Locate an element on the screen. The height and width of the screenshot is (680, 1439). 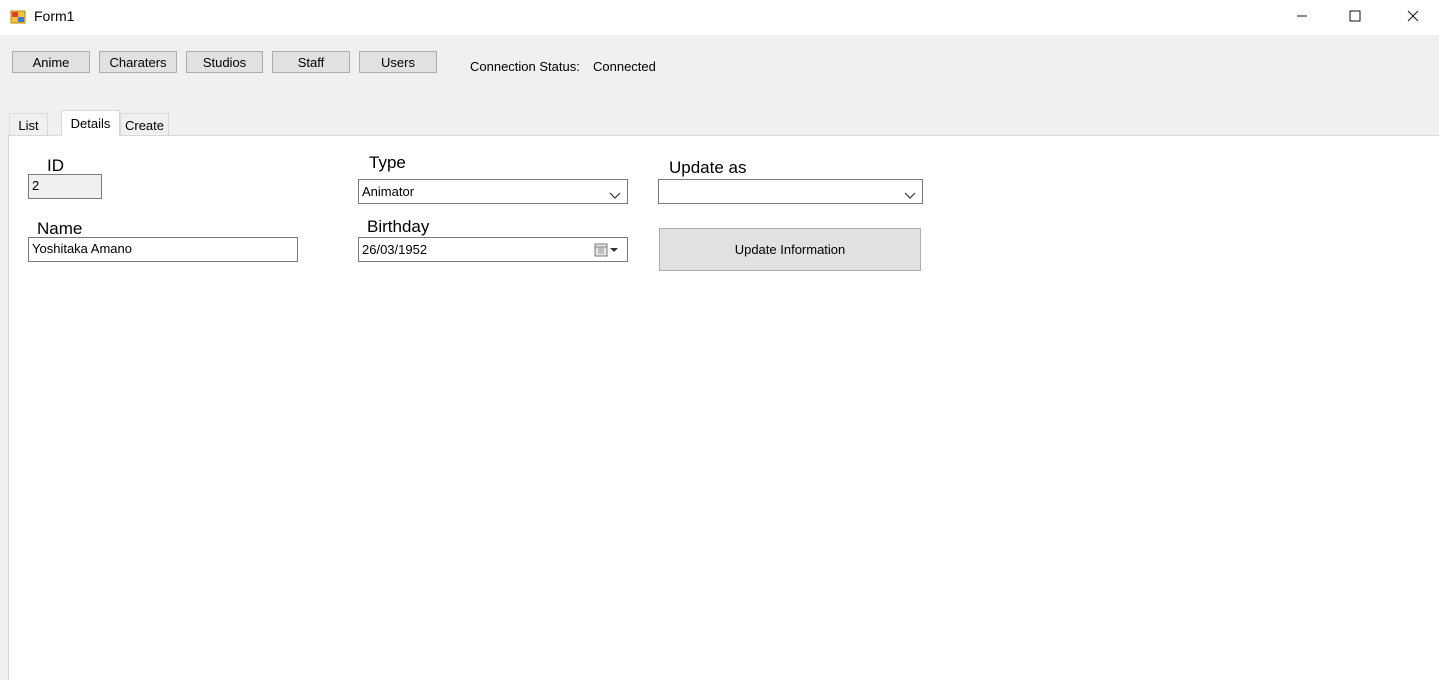
update-as-label: Update as is located at coordinates (708, 167).